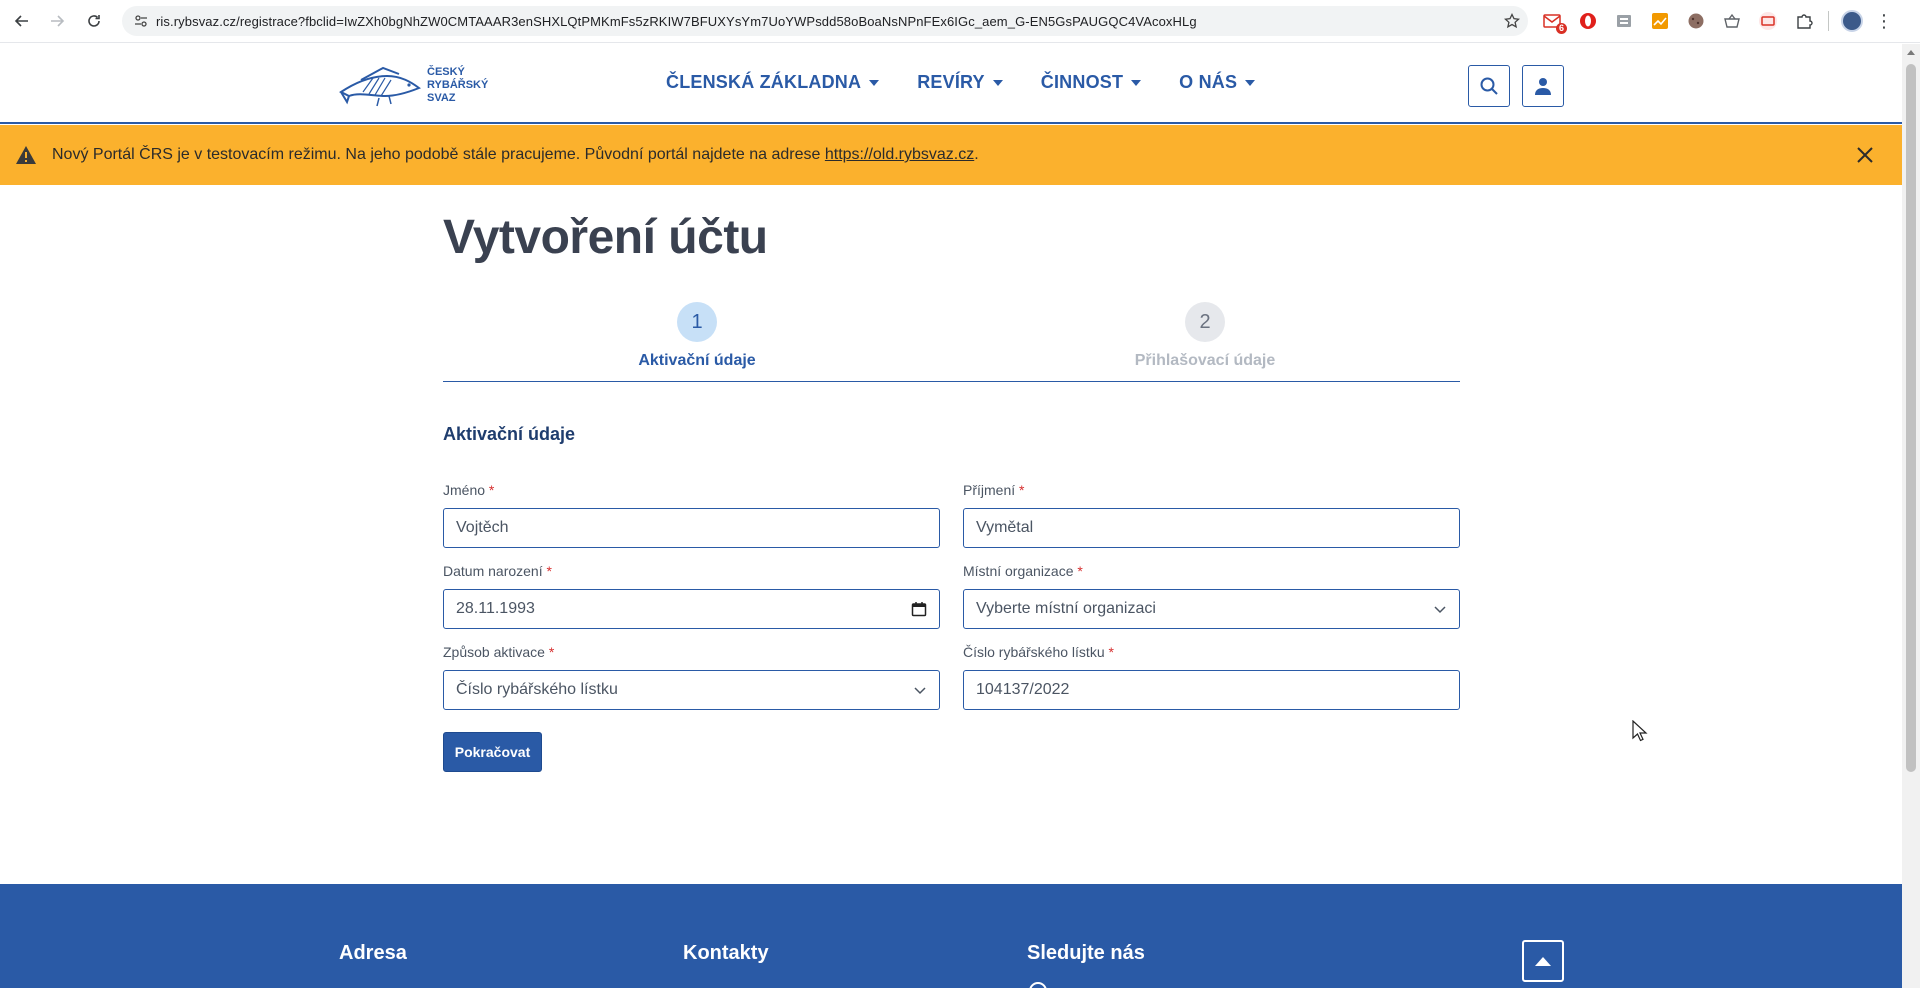 The width and height of the screenshot is (1920, 988). What do you see at coordinates (482, 527) in the screenshot?
I see `first-name-value: Vojtěch` at bounding box center [482, 527].